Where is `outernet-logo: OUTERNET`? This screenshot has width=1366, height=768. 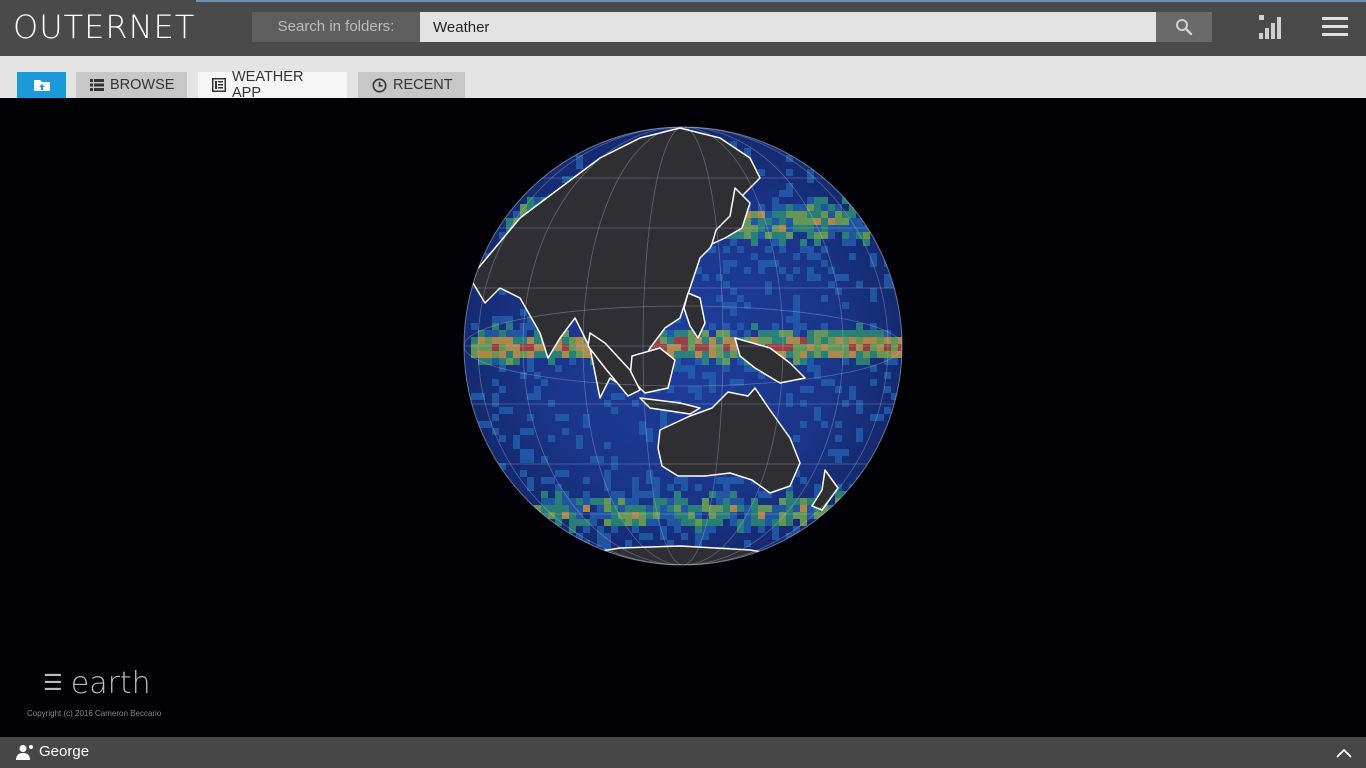
outernet-logo: OUTERNET is located at coordinates (104, 27).